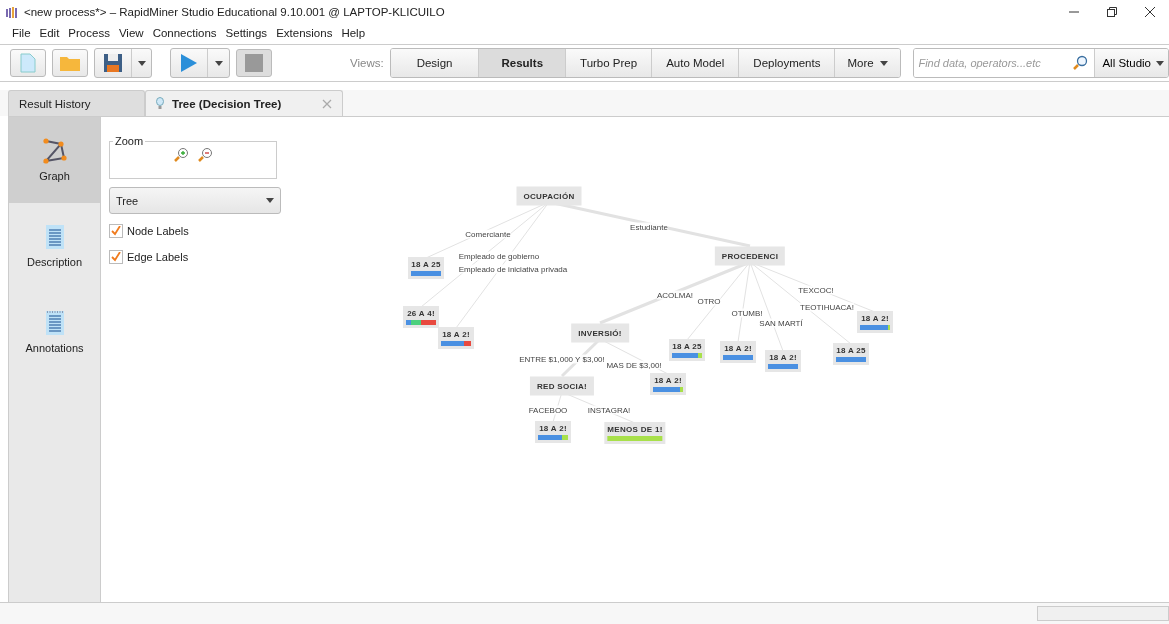 The image size is (1169, 624). Describe the element at coordinates (131, 33) in the screenshot. I see `menu-item: View` at that location.